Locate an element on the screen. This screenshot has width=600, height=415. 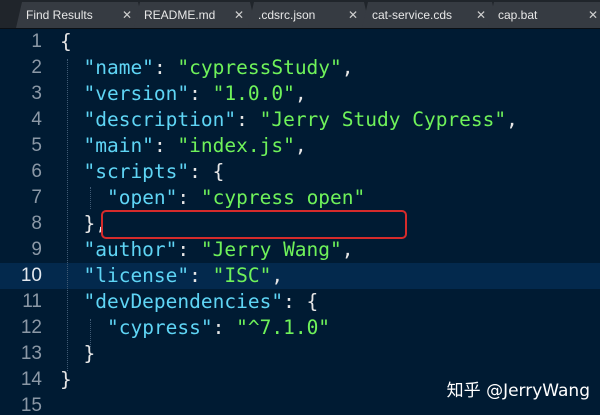
line-number: 12 is located at coordinates (31, 327).